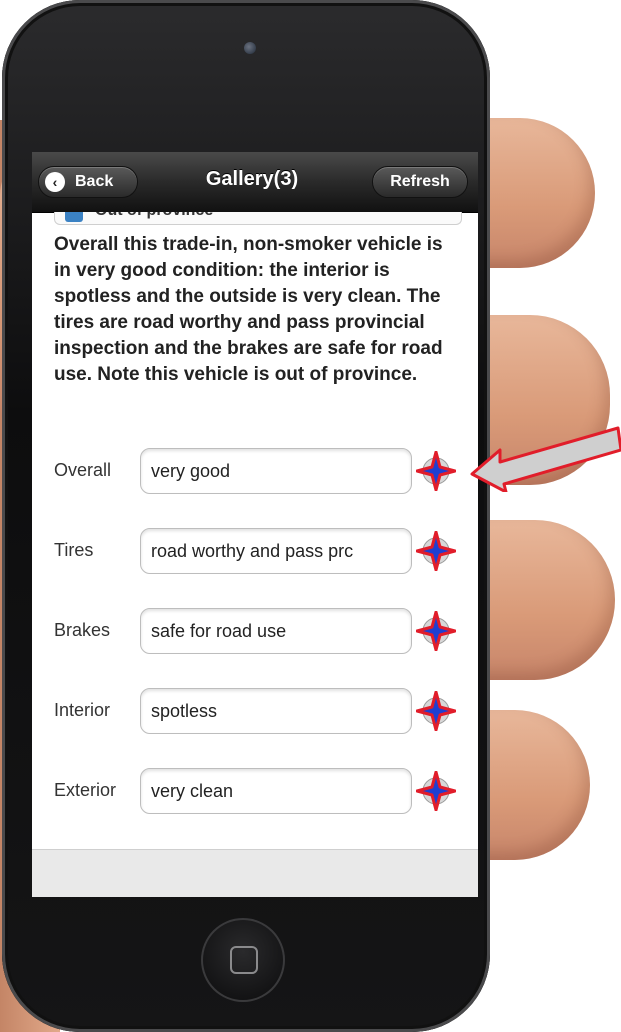 This screenshot has height=1032, width=621. Describe the element at coordinates (258, 218) in the screenshot. I see `list-item-partial: Out of province` at that location.